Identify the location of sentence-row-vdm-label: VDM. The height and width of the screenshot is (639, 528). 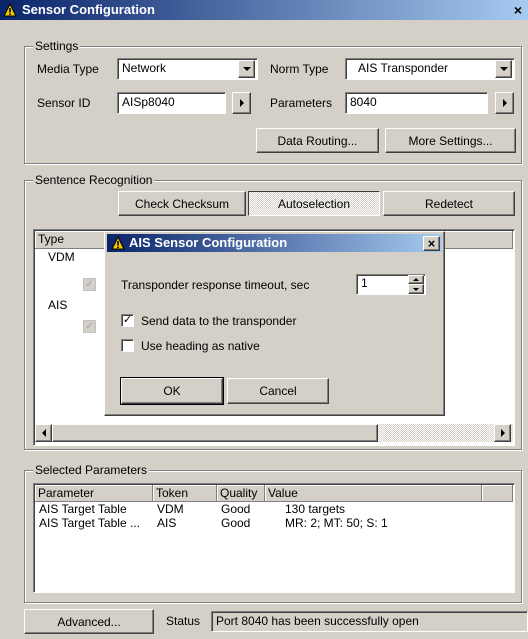
(61, 257).